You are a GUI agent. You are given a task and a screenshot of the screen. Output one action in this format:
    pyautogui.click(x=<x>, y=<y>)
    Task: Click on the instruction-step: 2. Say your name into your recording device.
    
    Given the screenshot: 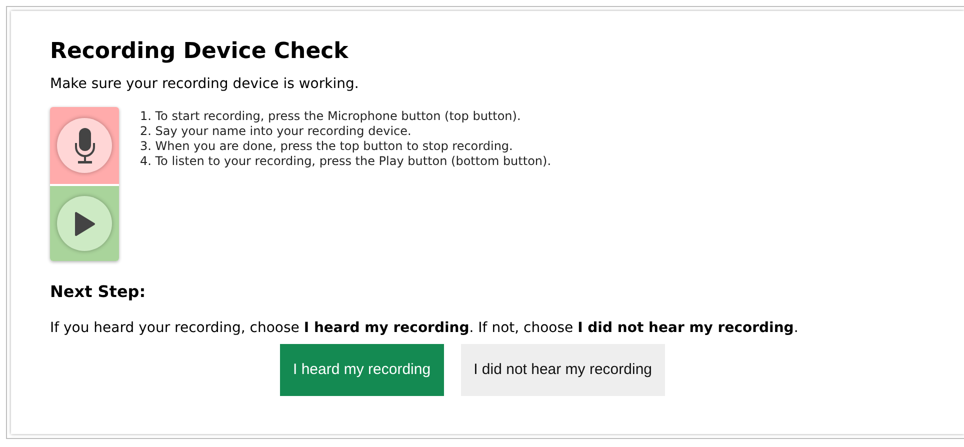 What is the action you would take?
    pyautogui.click(x=276, y=131)
    